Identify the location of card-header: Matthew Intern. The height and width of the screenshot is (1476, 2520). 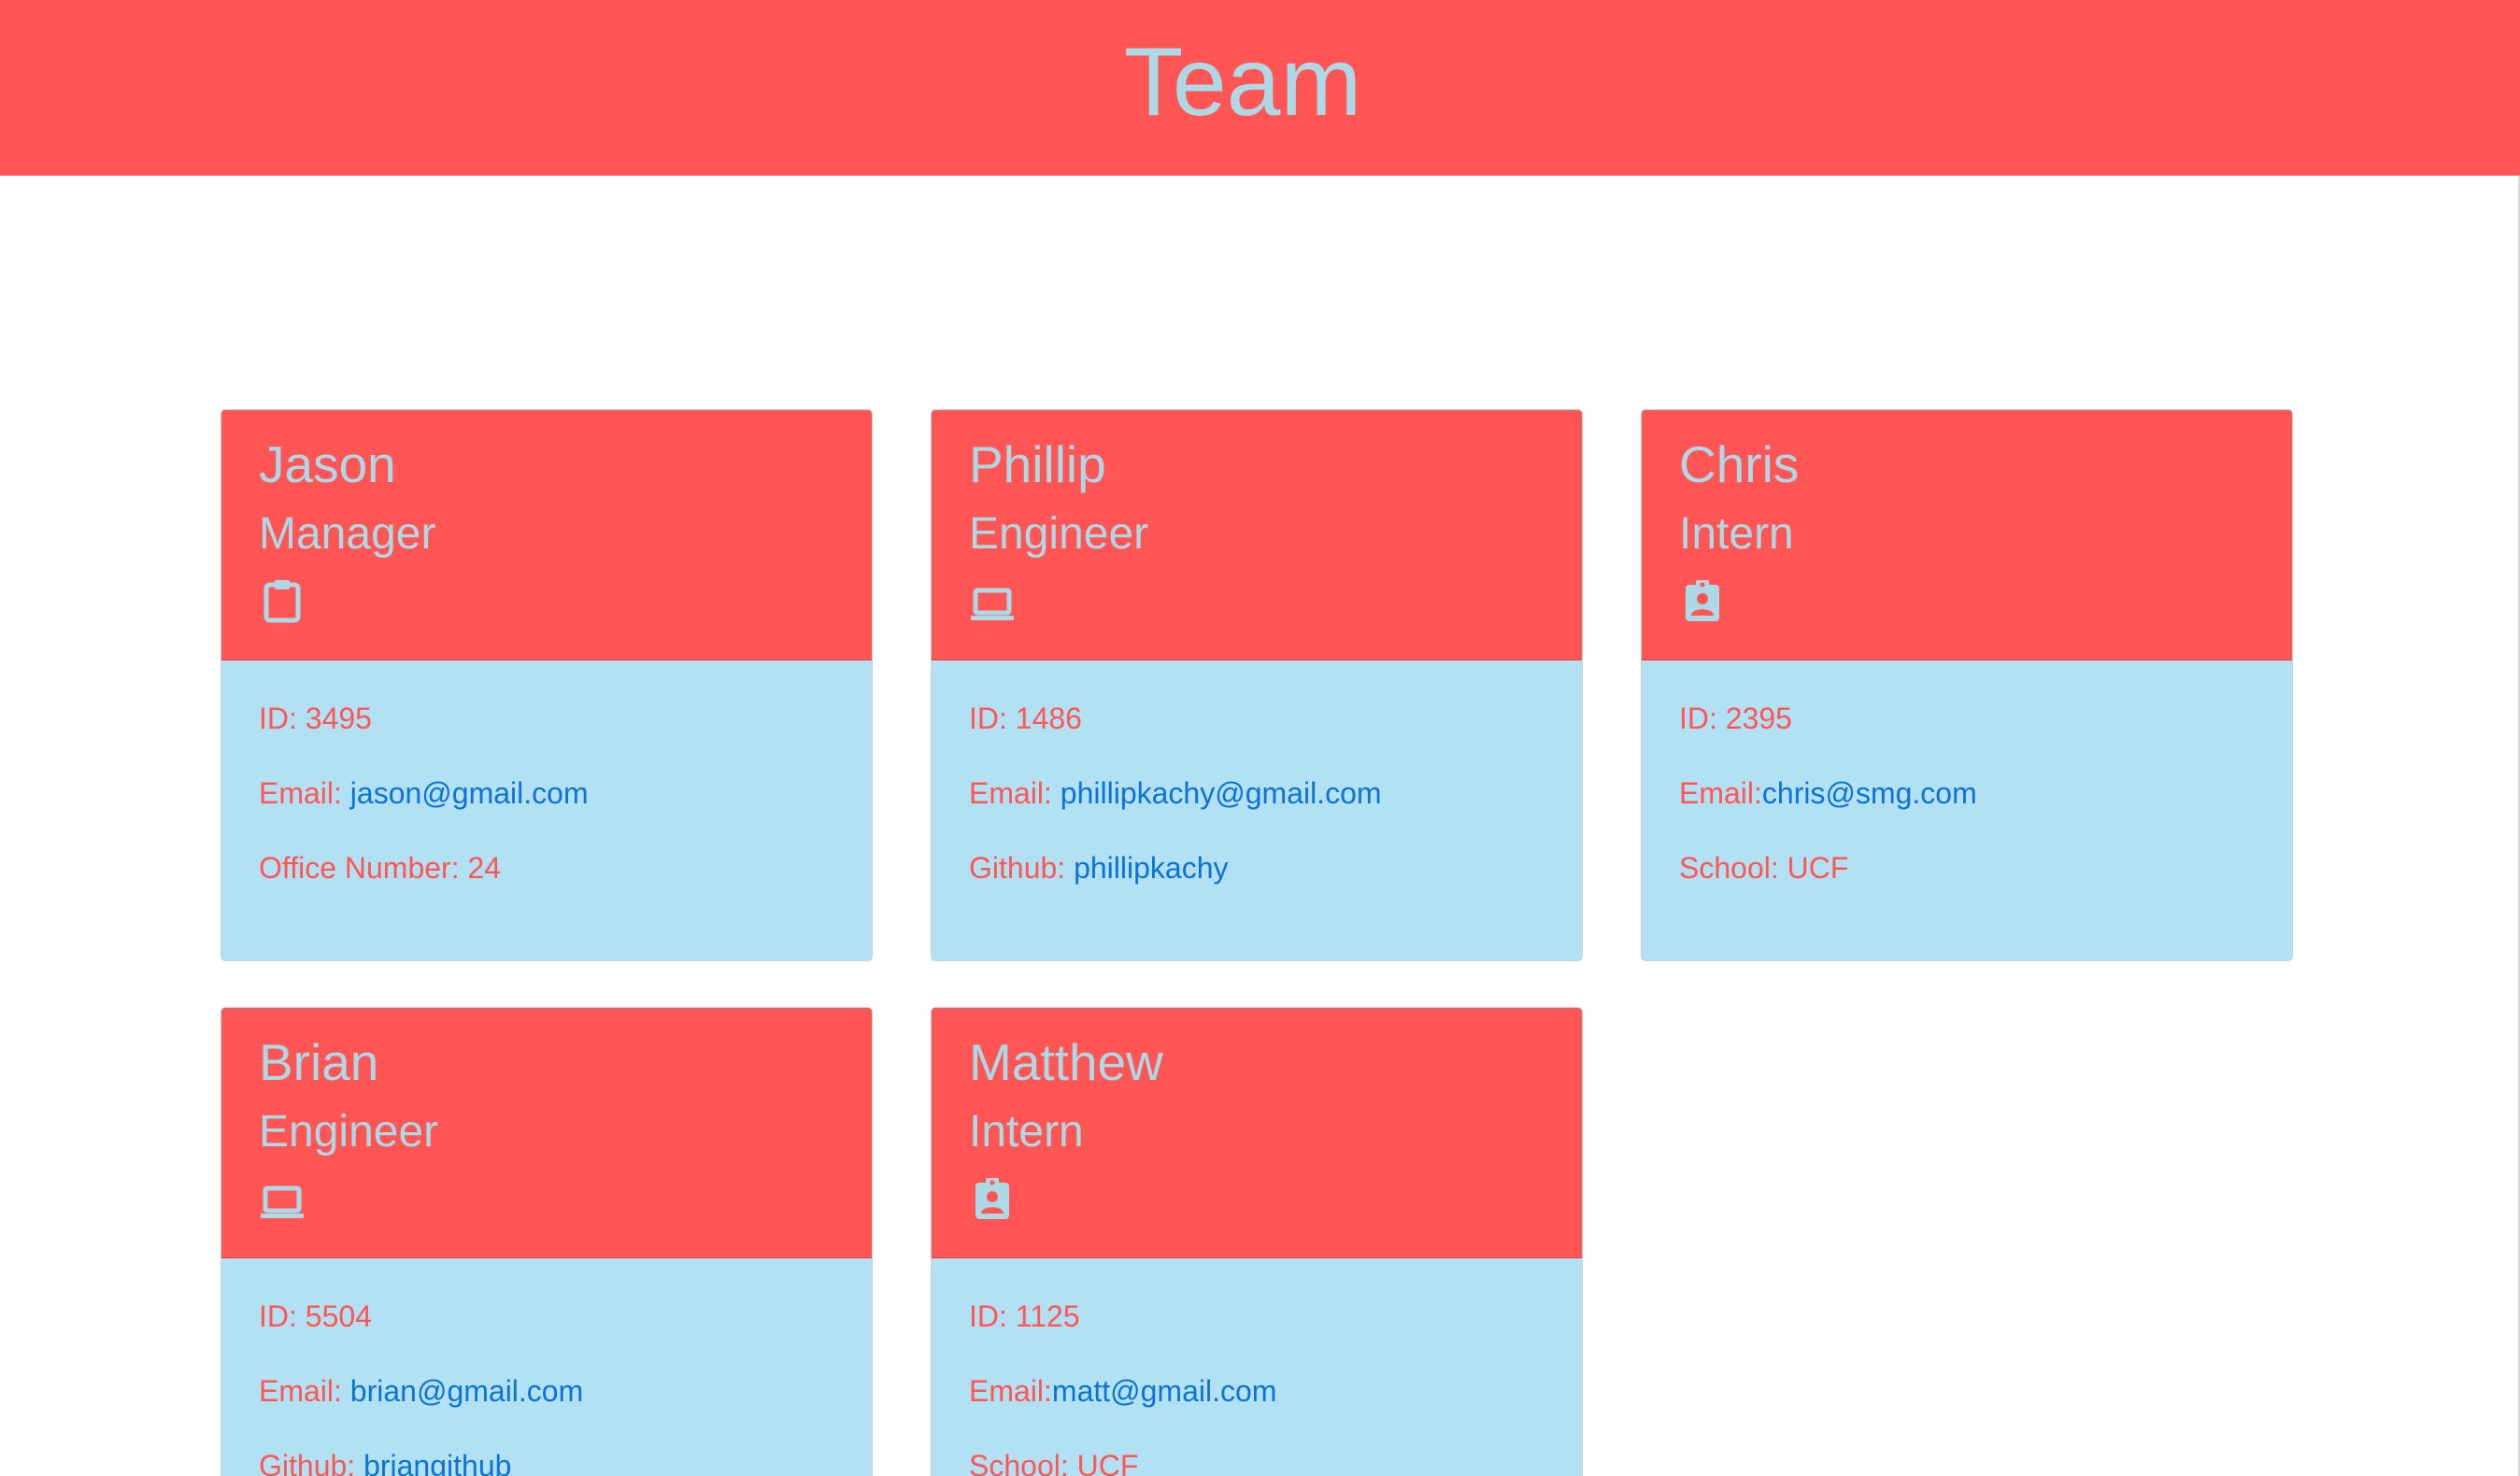
(1257, 1133).